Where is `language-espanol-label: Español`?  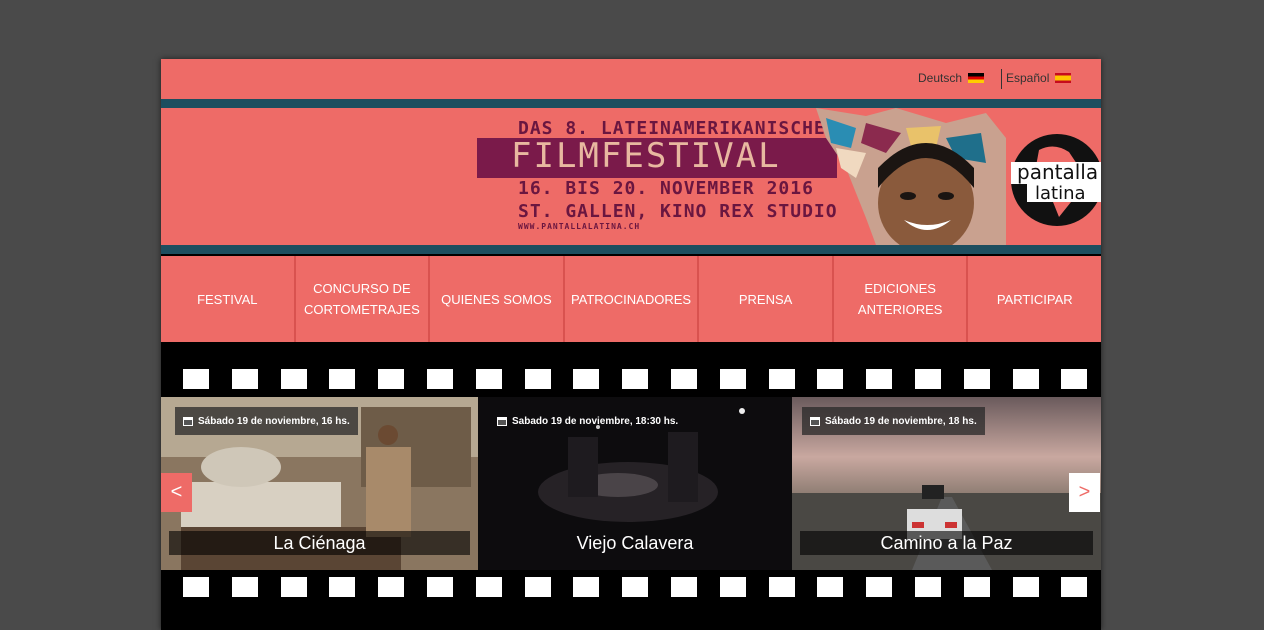
language-espanol-label: Español is located at coordinates (1028, 78).